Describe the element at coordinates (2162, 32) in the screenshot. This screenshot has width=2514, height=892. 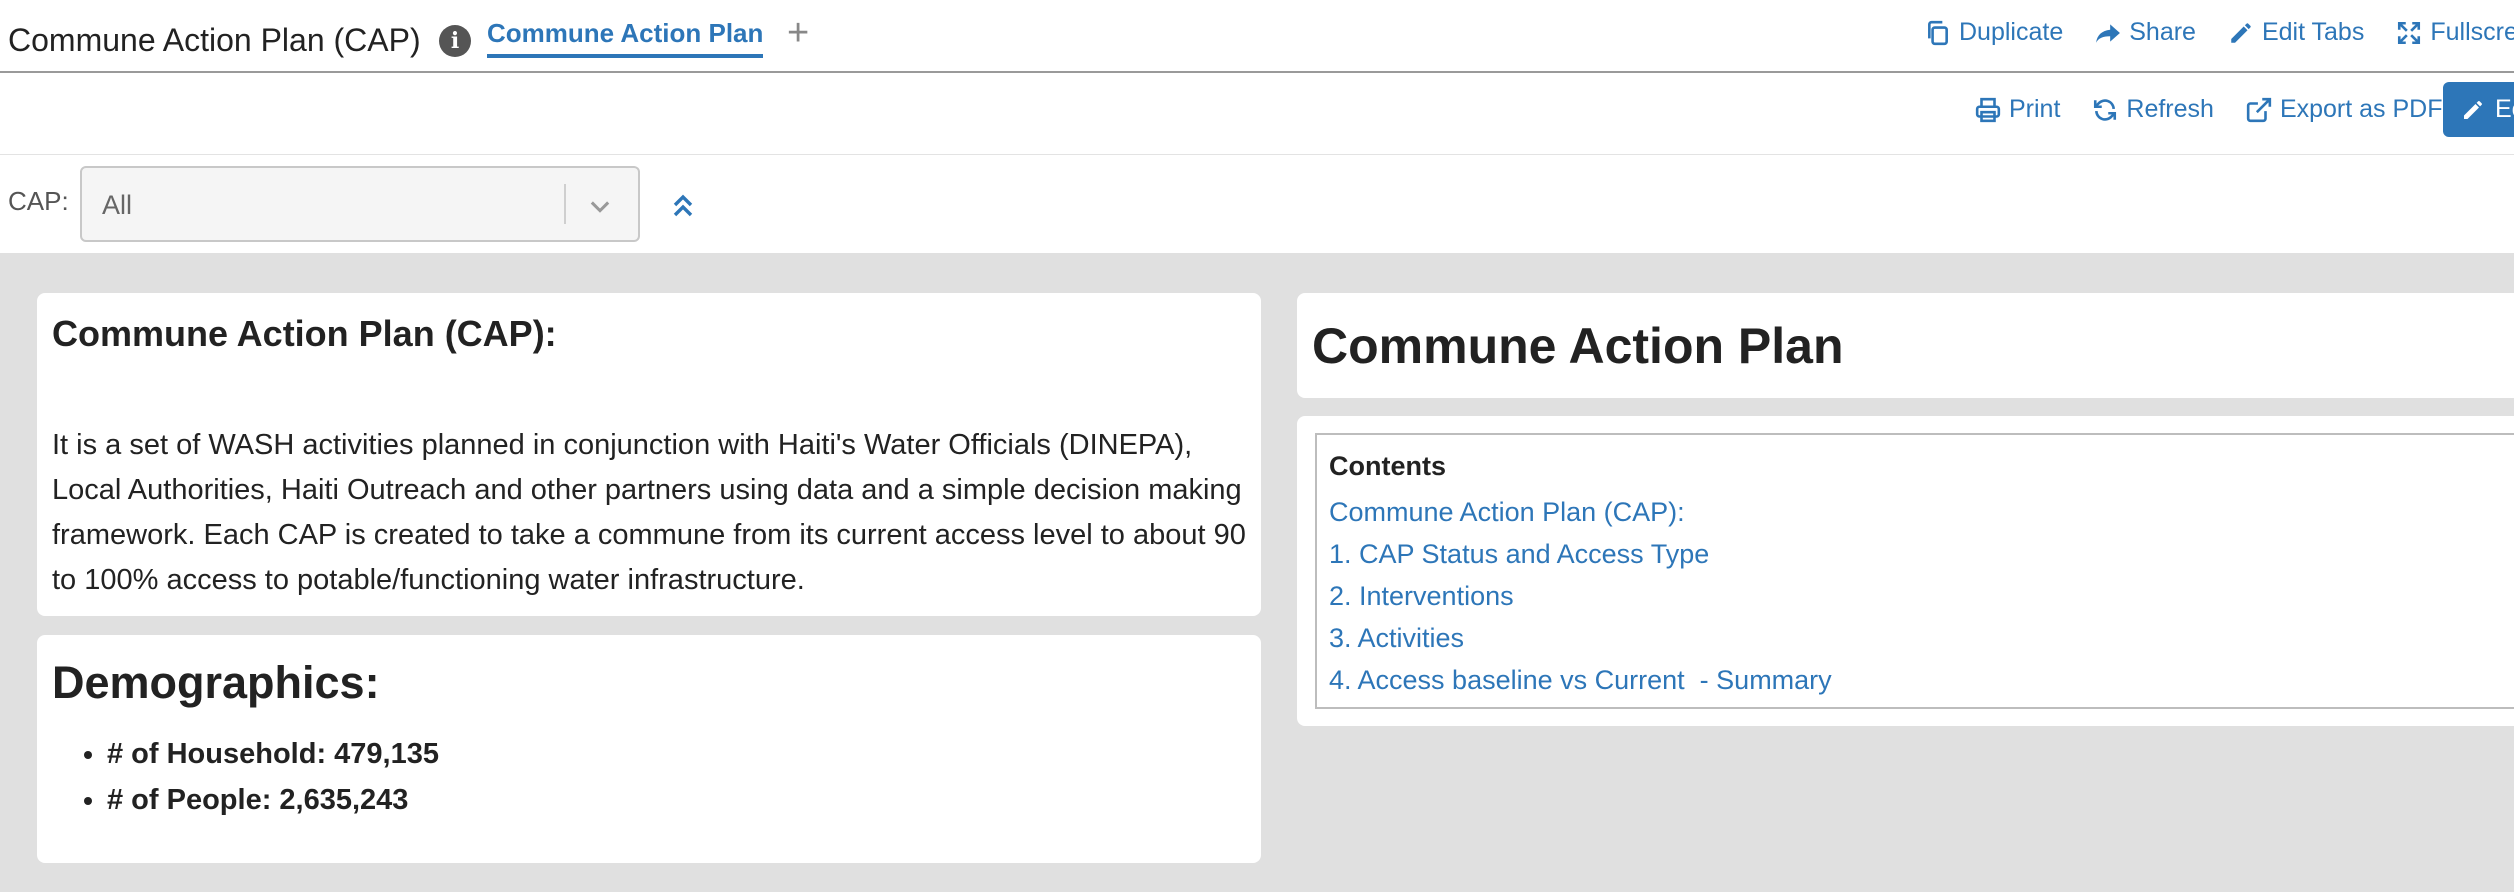
I see `share-label: Share` at that location.